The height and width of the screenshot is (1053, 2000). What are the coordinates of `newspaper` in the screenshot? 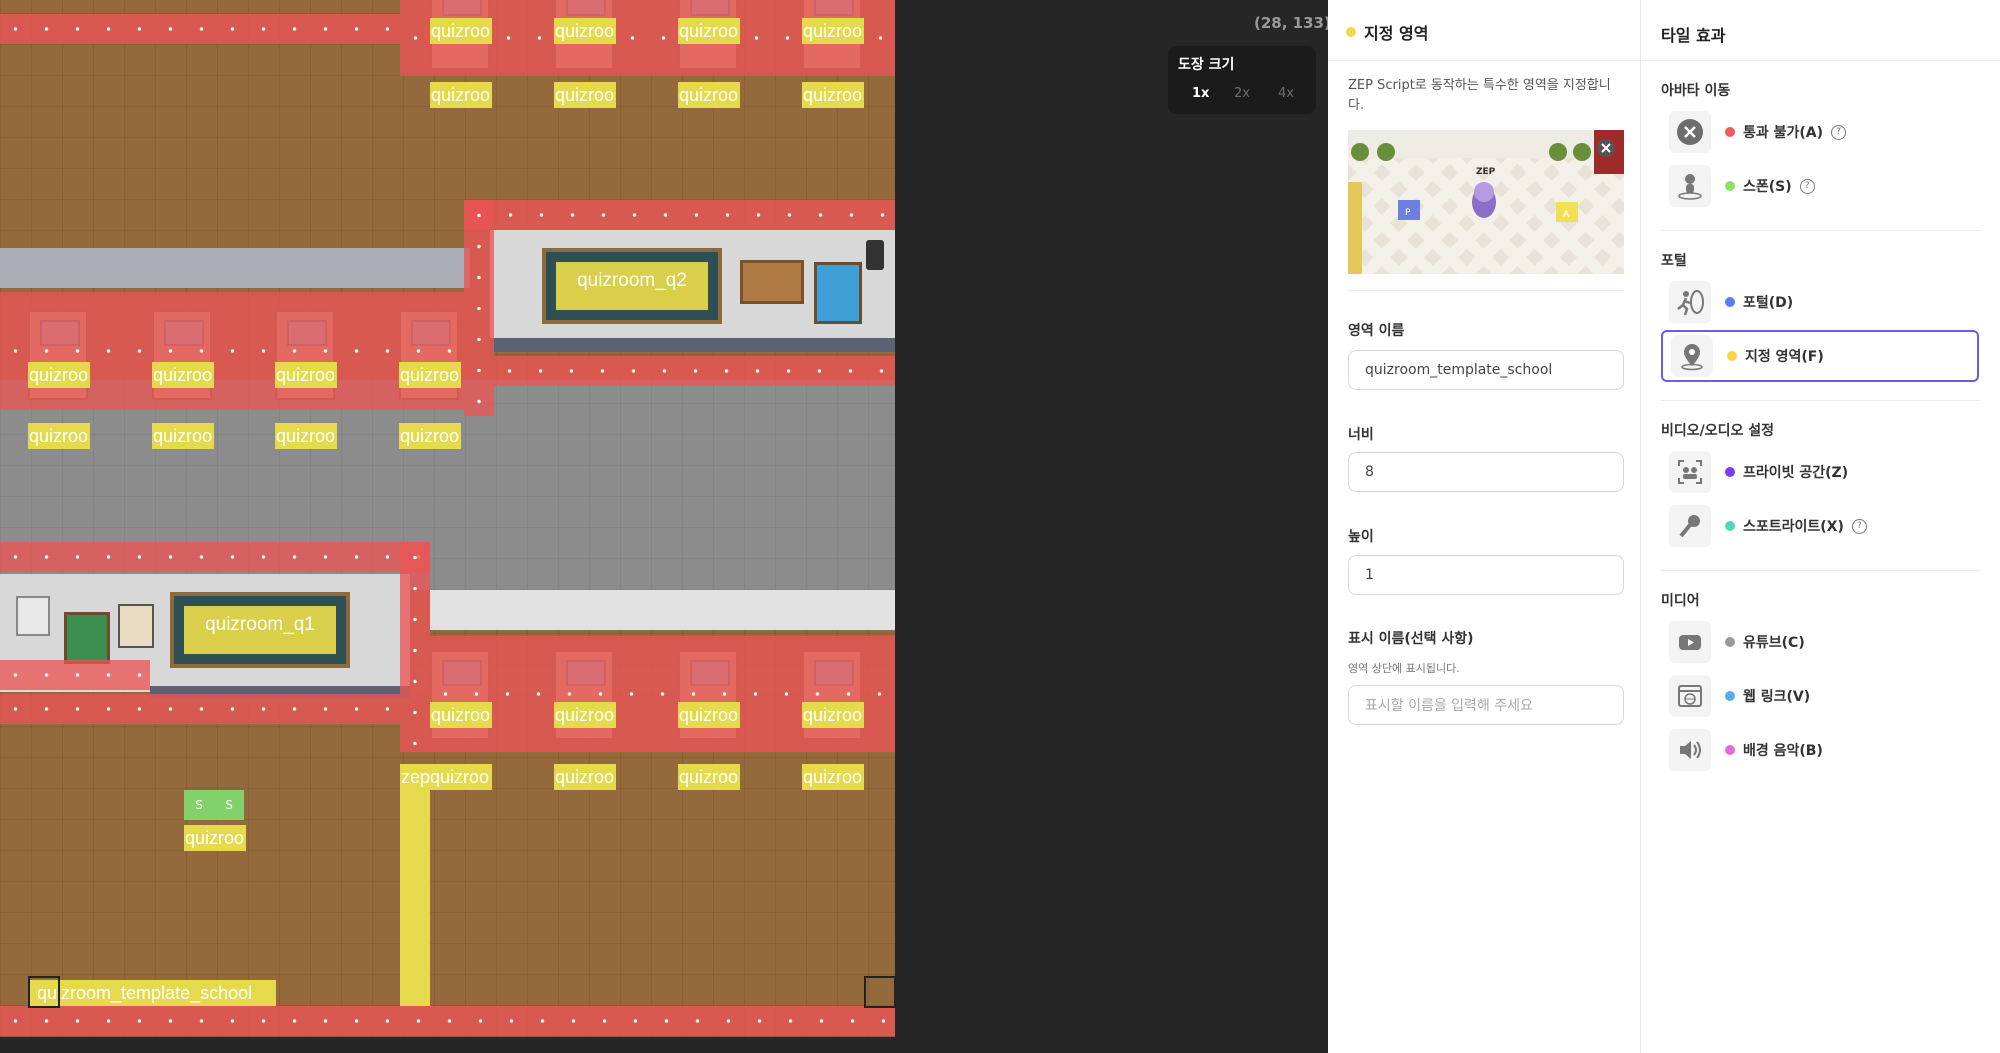 It's located at (136, 626).